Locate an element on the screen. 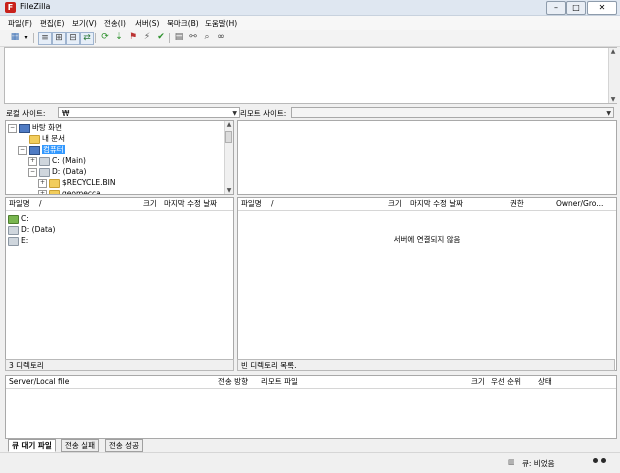 This screenshot has height=473, width=620. remote-site-label: 리모트 사이트: is located at coordinates (263, 113).